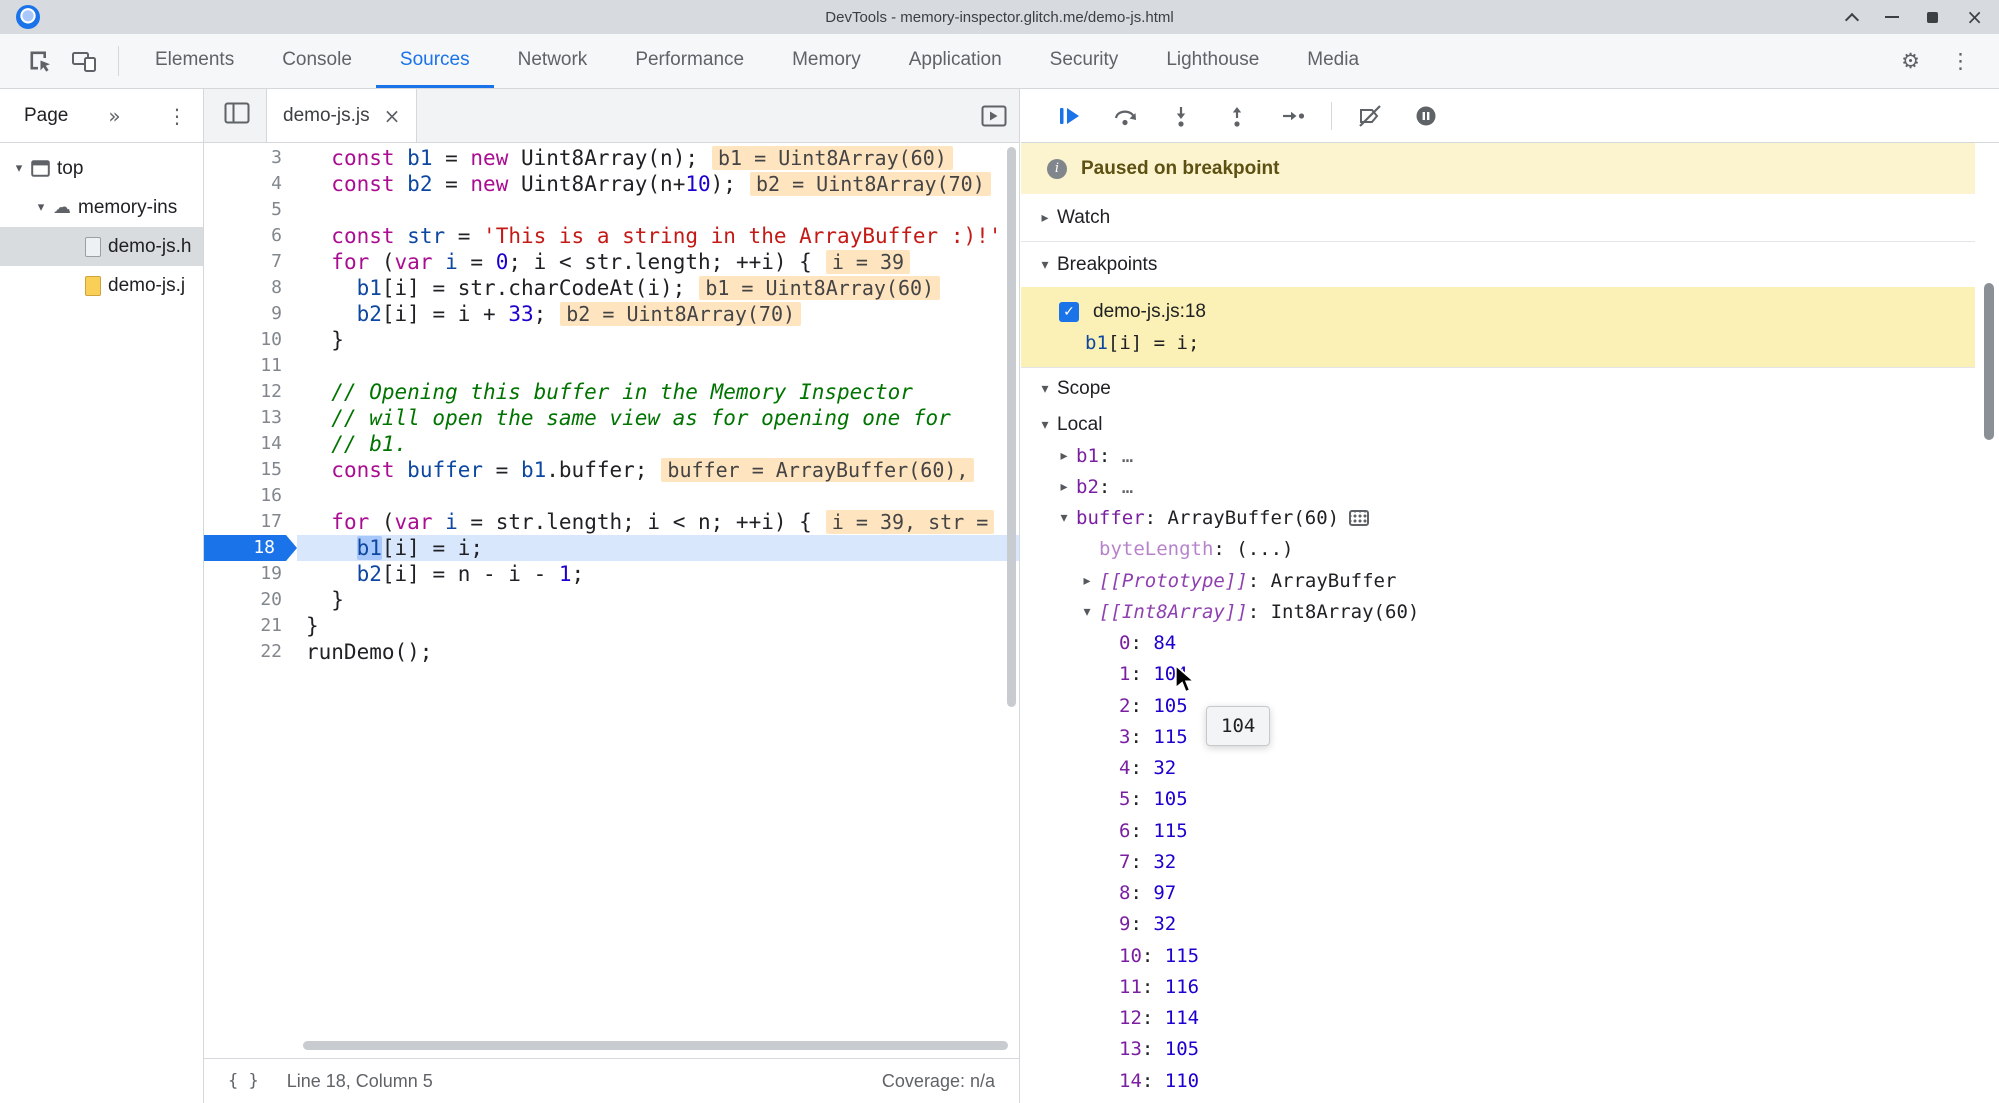 The image size is (1999, 1103). Describe the element at coordinates (250, 470) in the screenshot. I see `line-number: 15` at that location.